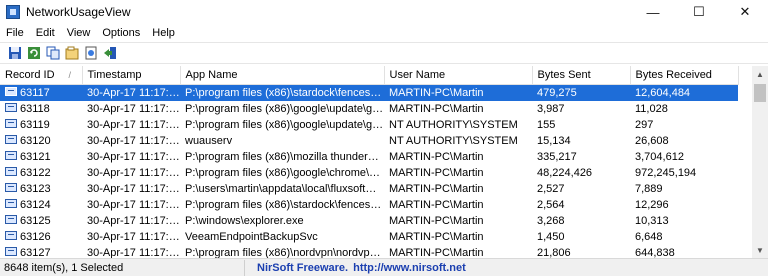 The height and width of the screenshot is (276, 768). I want to click on cell-text: 12,296, so click(652, 205).